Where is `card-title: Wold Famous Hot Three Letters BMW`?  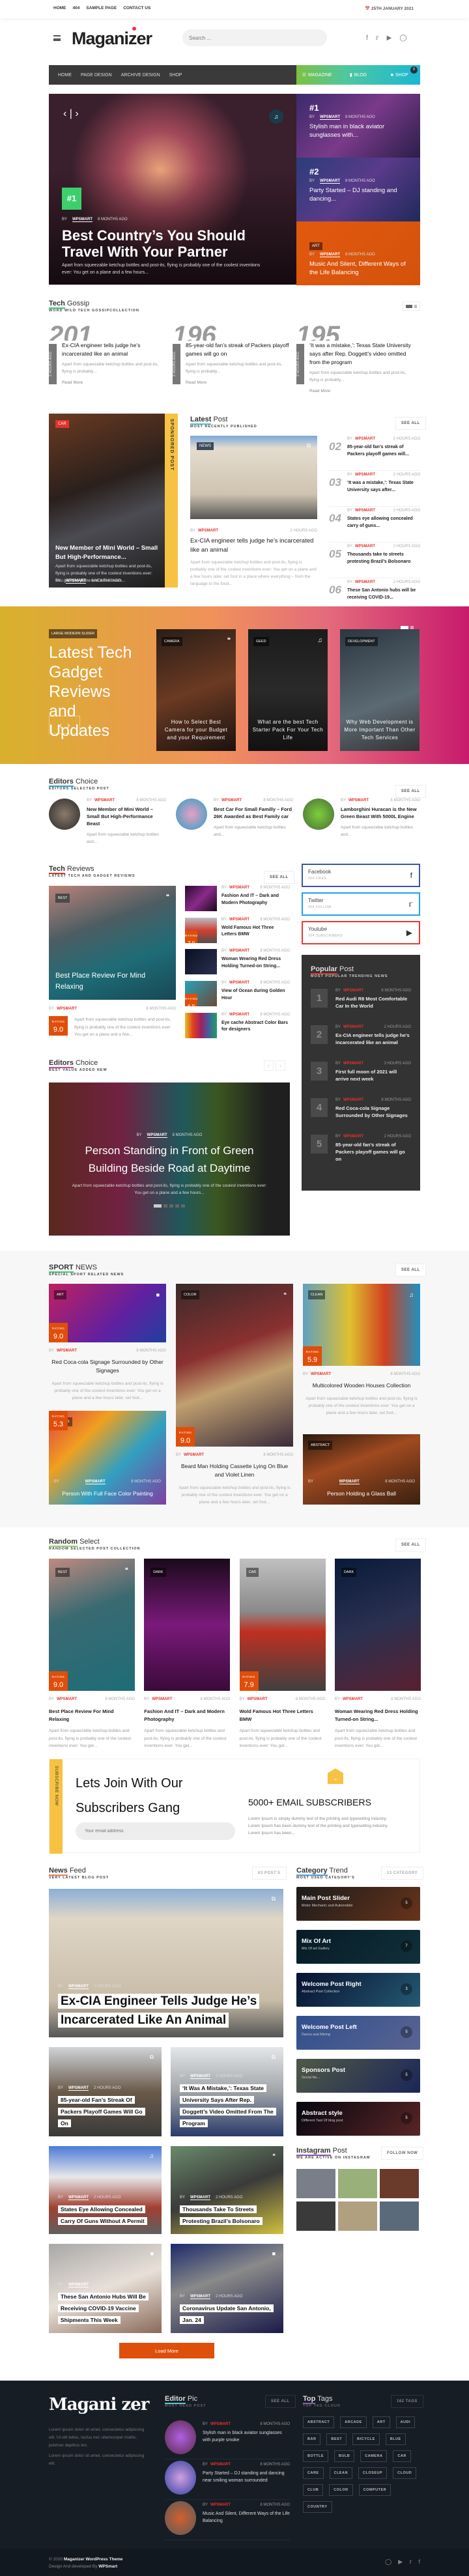
card-title: Wold Famous Hot Three Letters BMW is located at coordinates (283, 1715).